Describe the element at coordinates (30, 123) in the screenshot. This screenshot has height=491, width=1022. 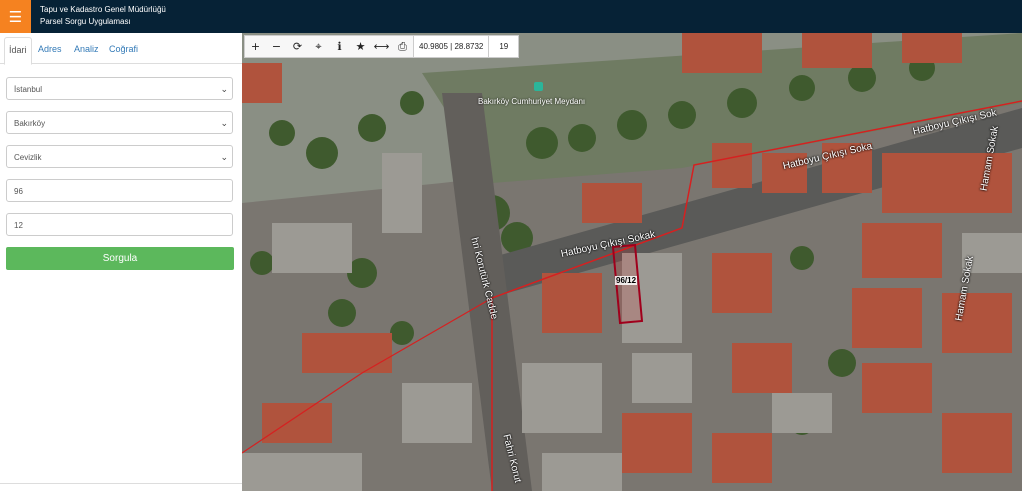
I see `district-select-value: Bakırköy` at that location.